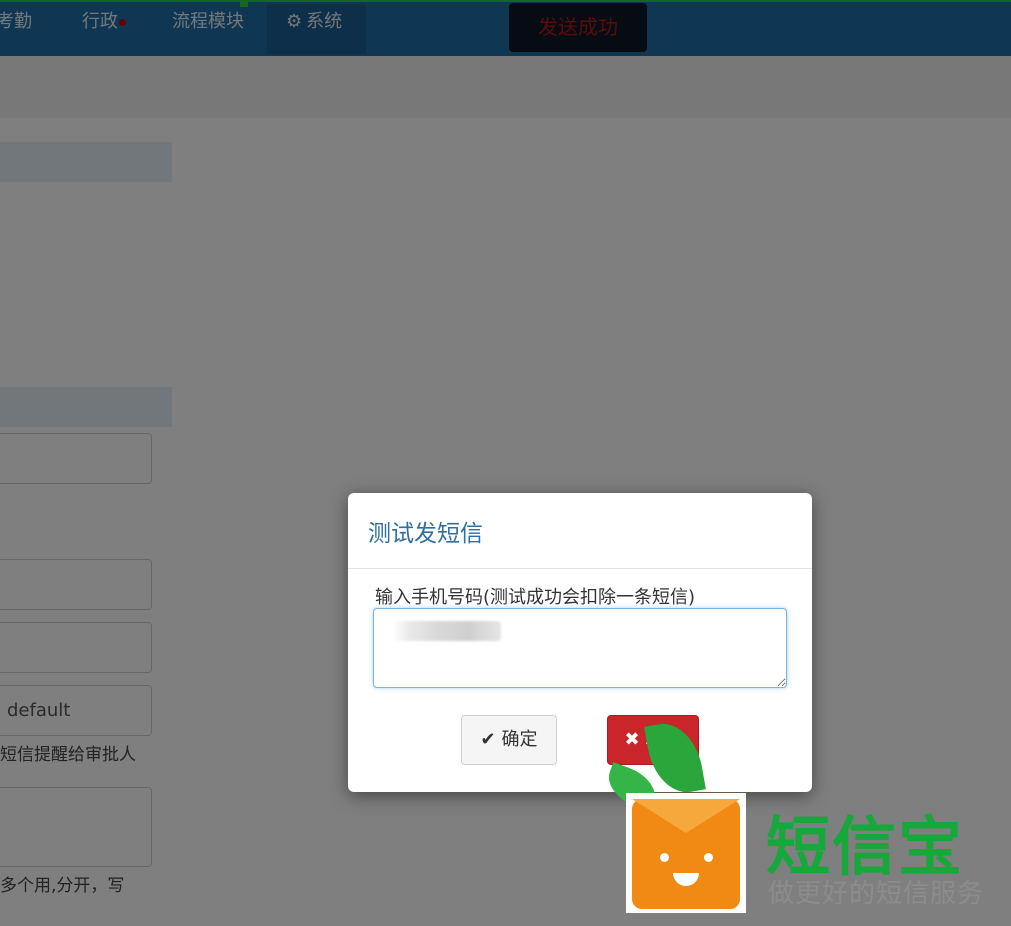 The image size is (1011, 926). I want to click on close-icon: ✖, so click(632, 739).